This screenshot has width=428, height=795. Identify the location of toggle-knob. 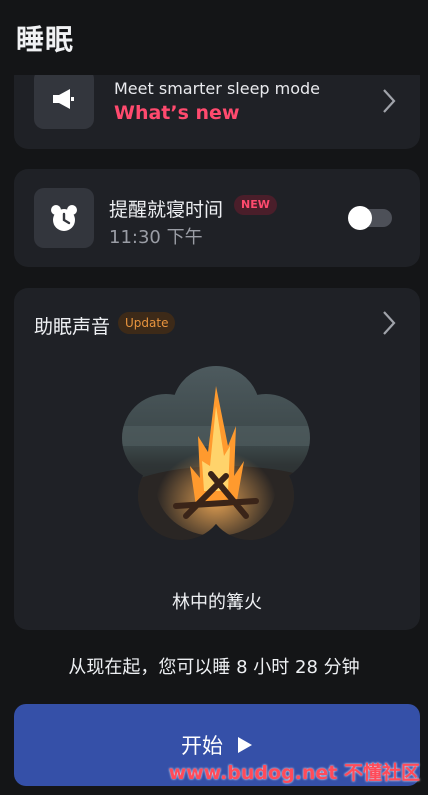
(360, 218).